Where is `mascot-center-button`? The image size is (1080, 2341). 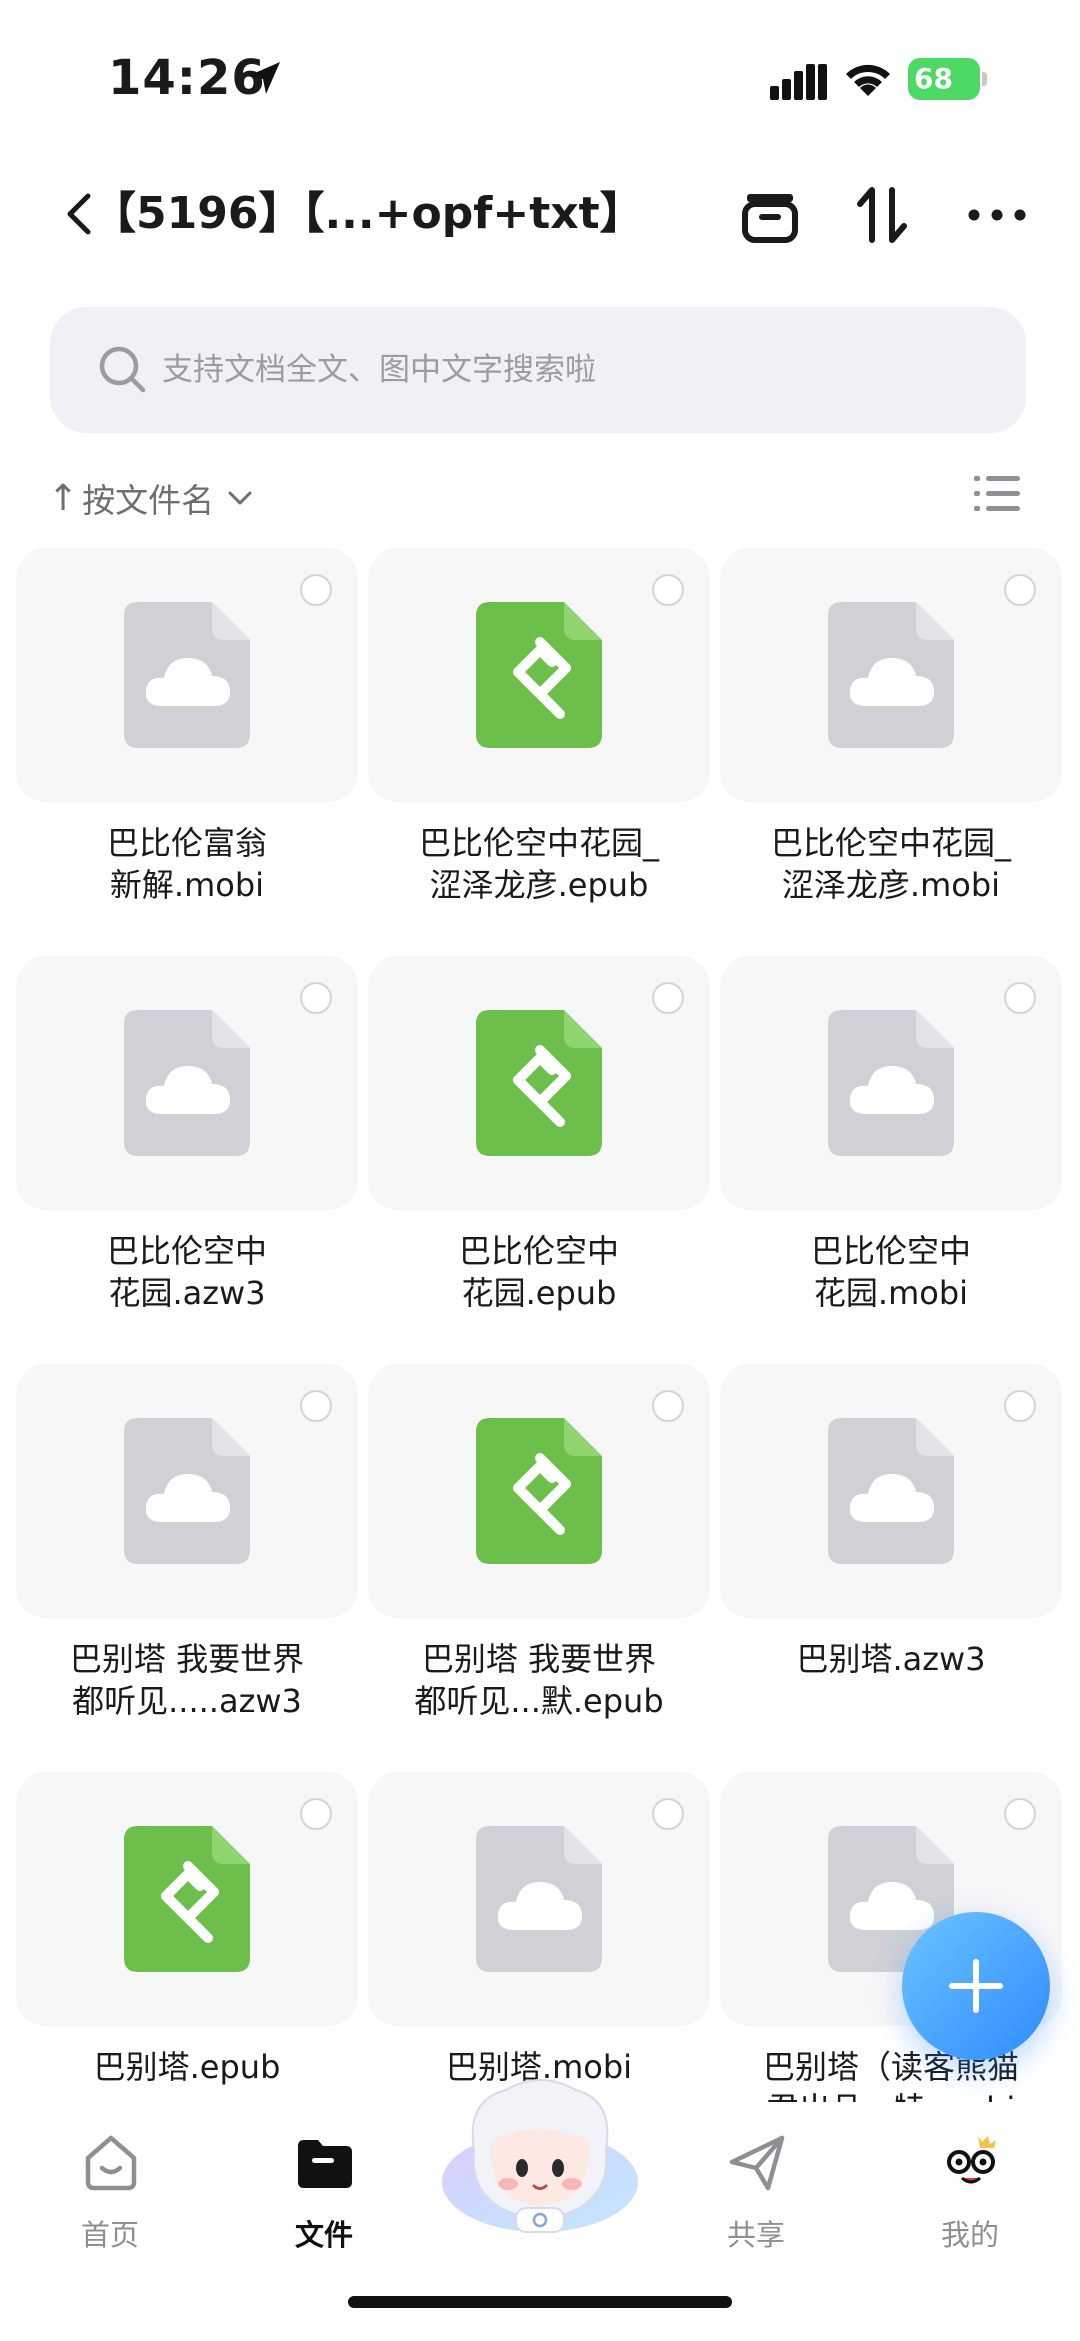 mascot-center-button is located at coordinates (540, 2154).